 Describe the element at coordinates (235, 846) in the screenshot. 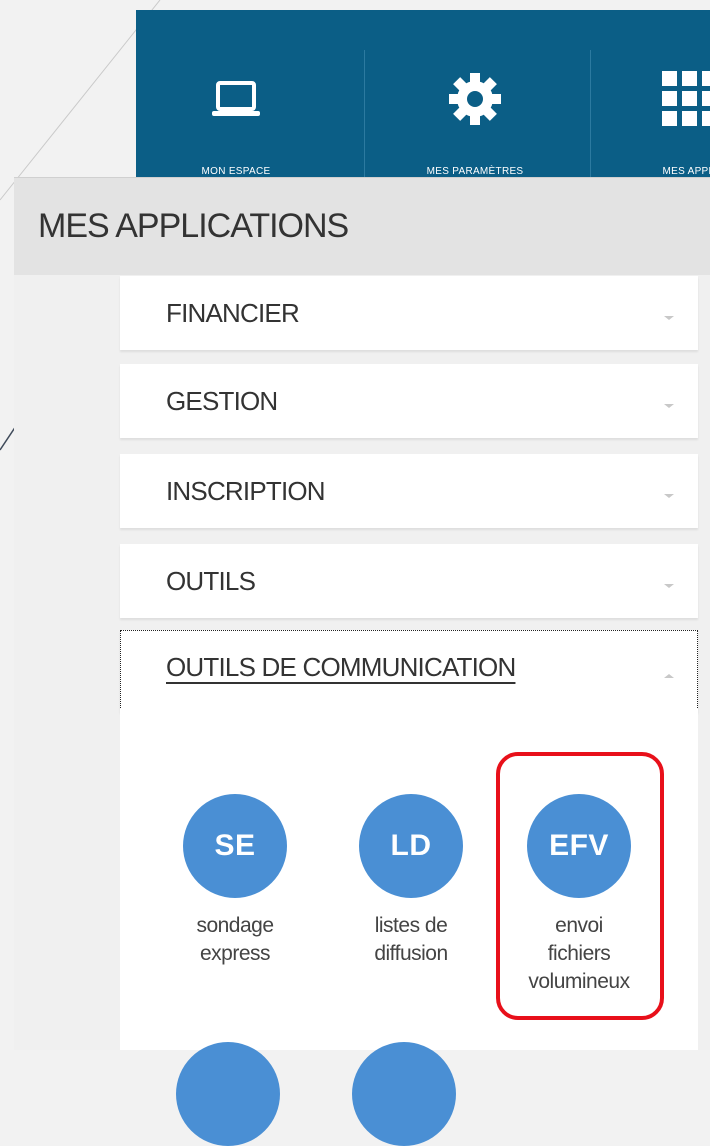

I see `app-icon: SE` at that location.